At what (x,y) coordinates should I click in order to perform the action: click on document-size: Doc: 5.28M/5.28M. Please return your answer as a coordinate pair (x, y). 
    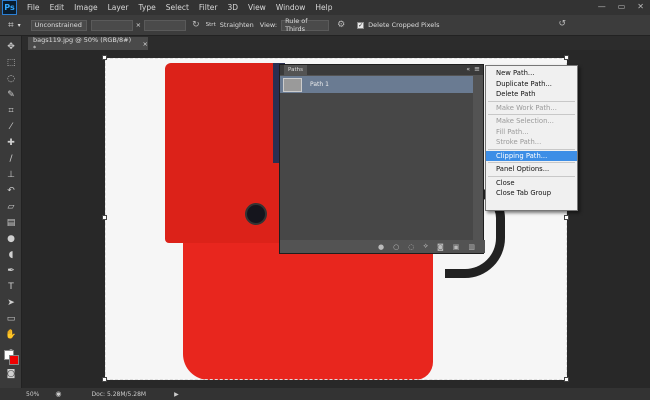
    Looking at the image, I should click on (119, 394).